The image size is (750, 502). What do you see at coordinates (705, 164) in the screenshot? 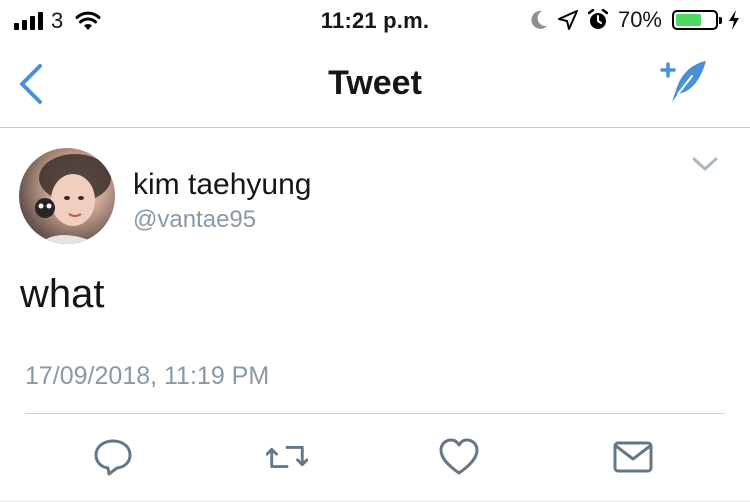
I see `chevron-down-icon` at bounding box center [705, 164].